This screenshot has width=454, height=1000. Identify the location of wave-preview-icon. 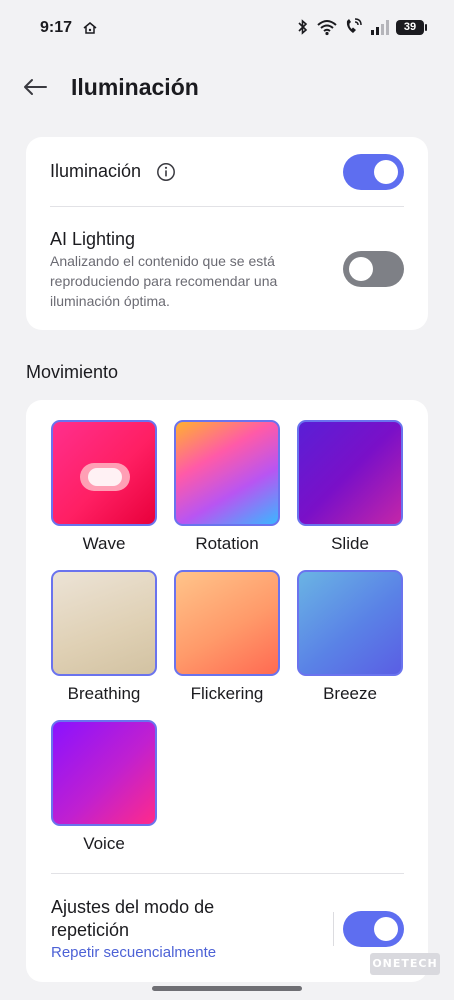
(105, 477).